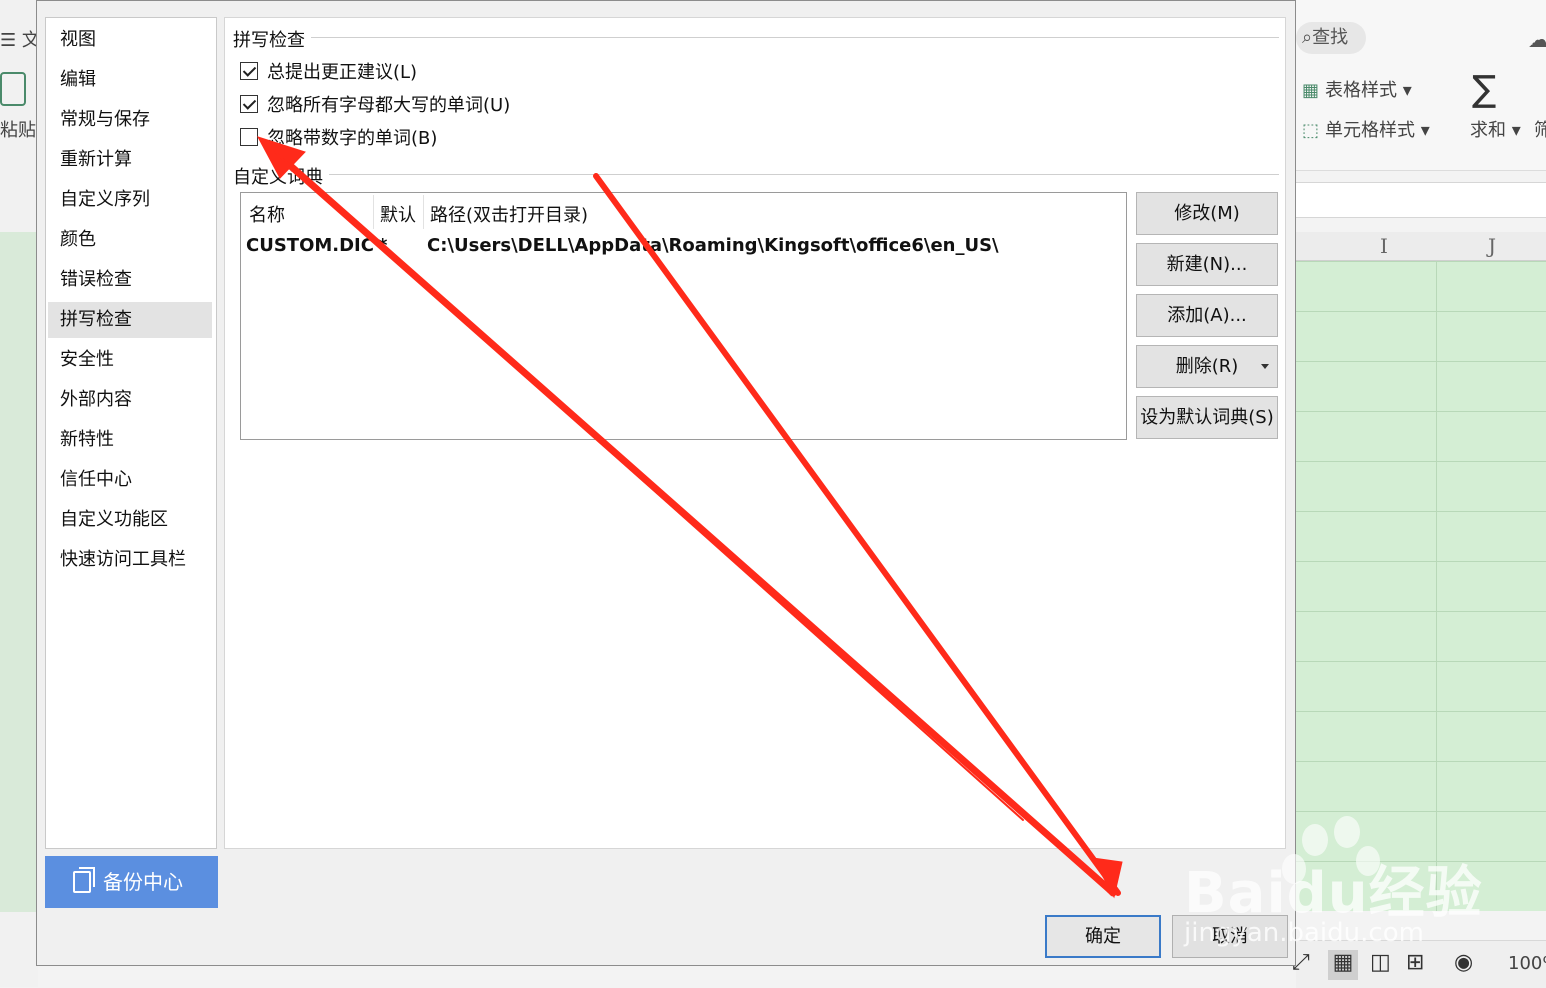 The image size is (1546, 988). What do you see at coordinates (1307, 37) in the screenshot?
I see `search-icon: ⌕` at bounding box center [1307, 37].